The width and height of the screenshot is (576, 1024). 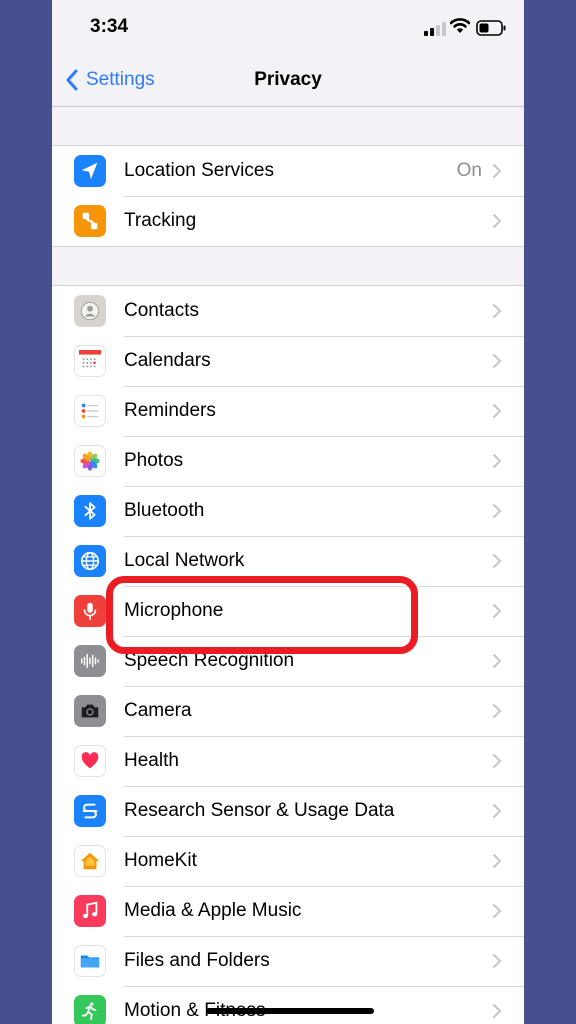 I want to click on row-location-services: Location Services On, so click(x=288, y=171).